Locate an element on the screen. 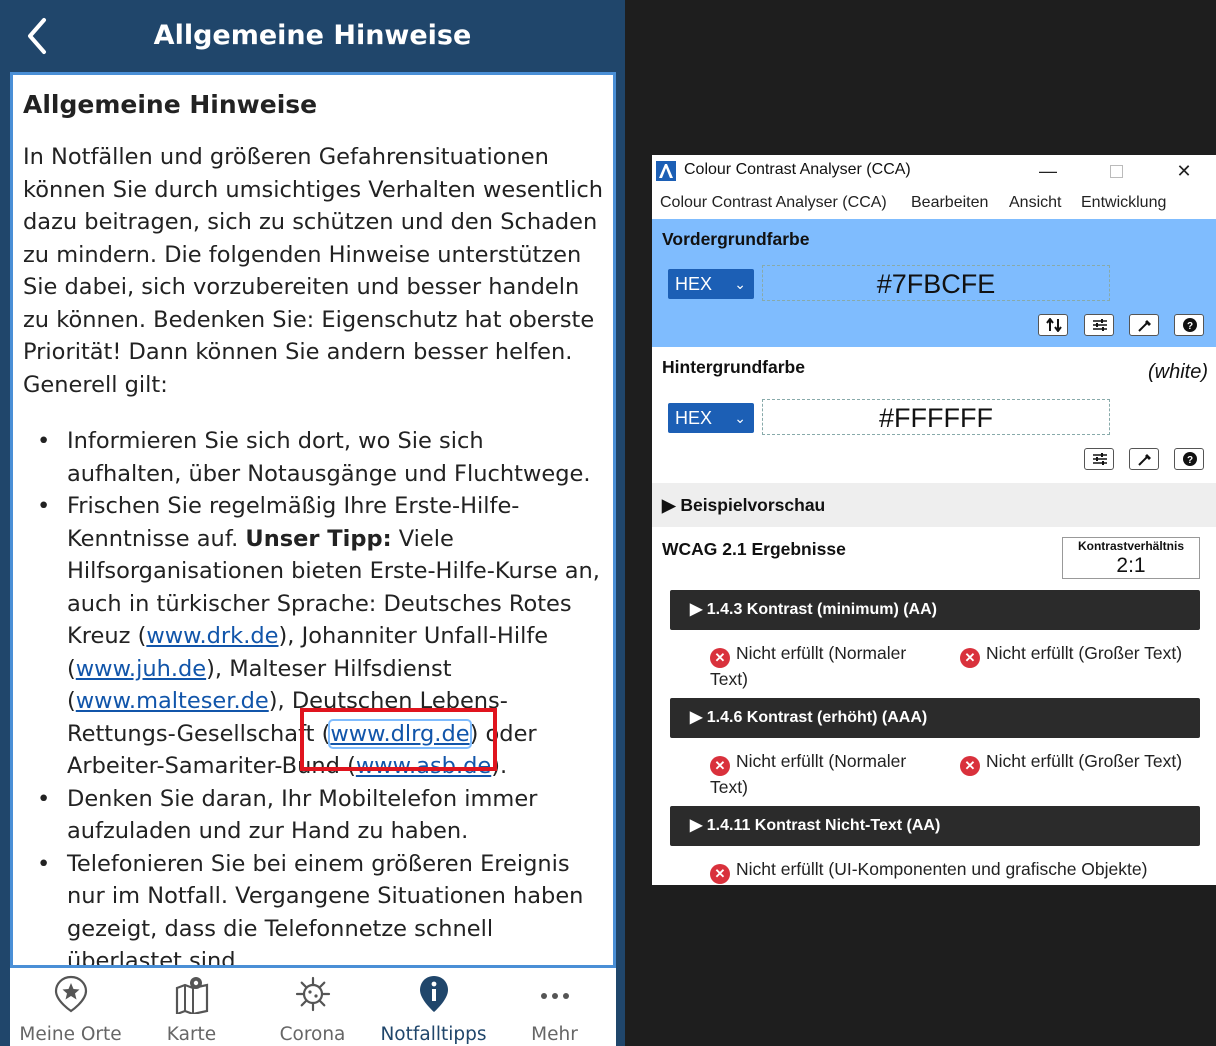 This screenshot has height=1046, width=1216. maximize-button is located at coordinates (1116, 171).